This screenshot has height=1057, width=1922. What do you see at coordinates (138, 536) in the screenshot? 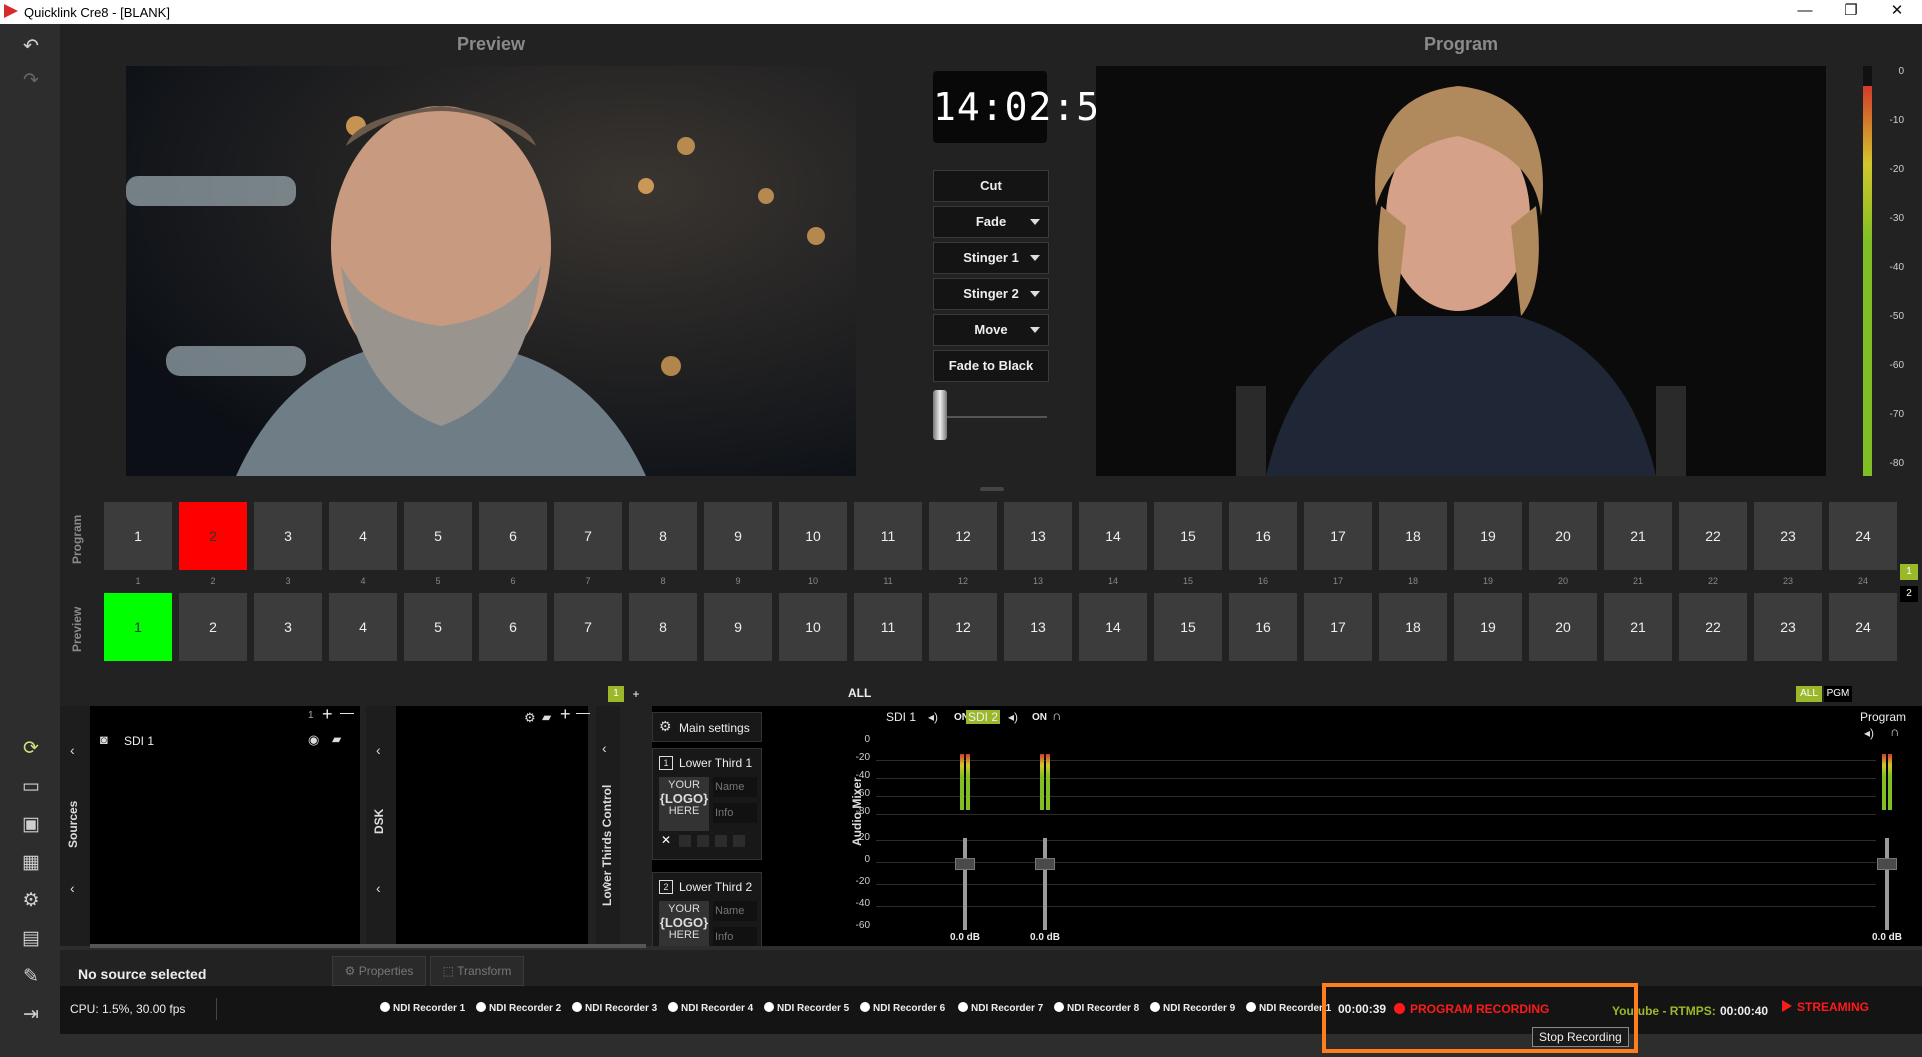
I see `program-bus-button: 1` at bounding box center [138, 536].